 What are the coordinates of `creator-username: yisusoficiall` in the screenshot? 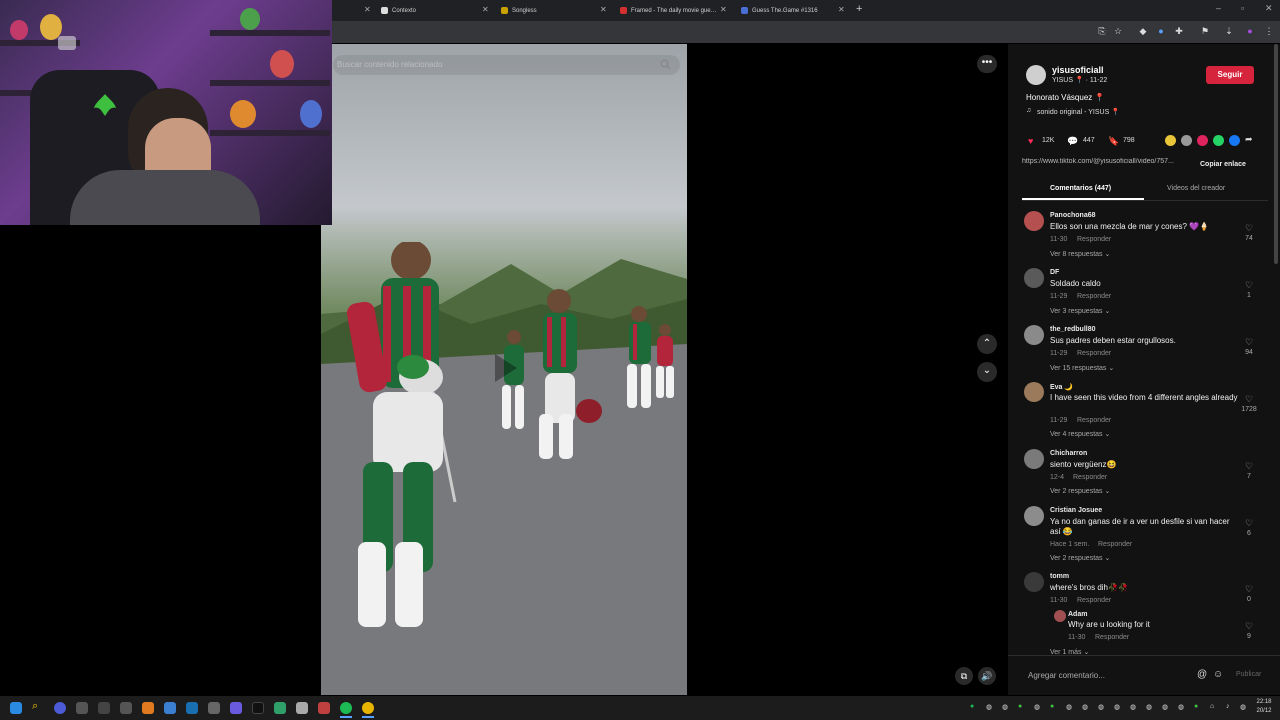 It's located at (1078, 70).